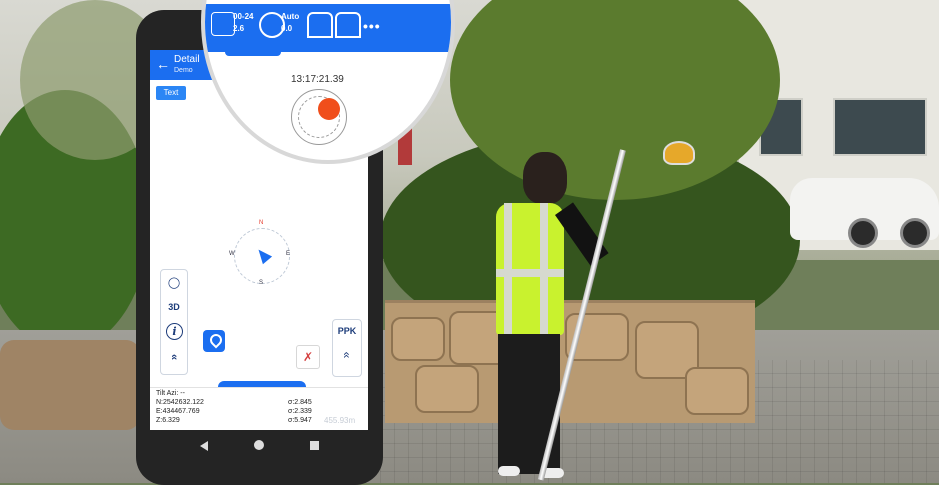  I want to click on toolbar-handle, so click(253, 54).